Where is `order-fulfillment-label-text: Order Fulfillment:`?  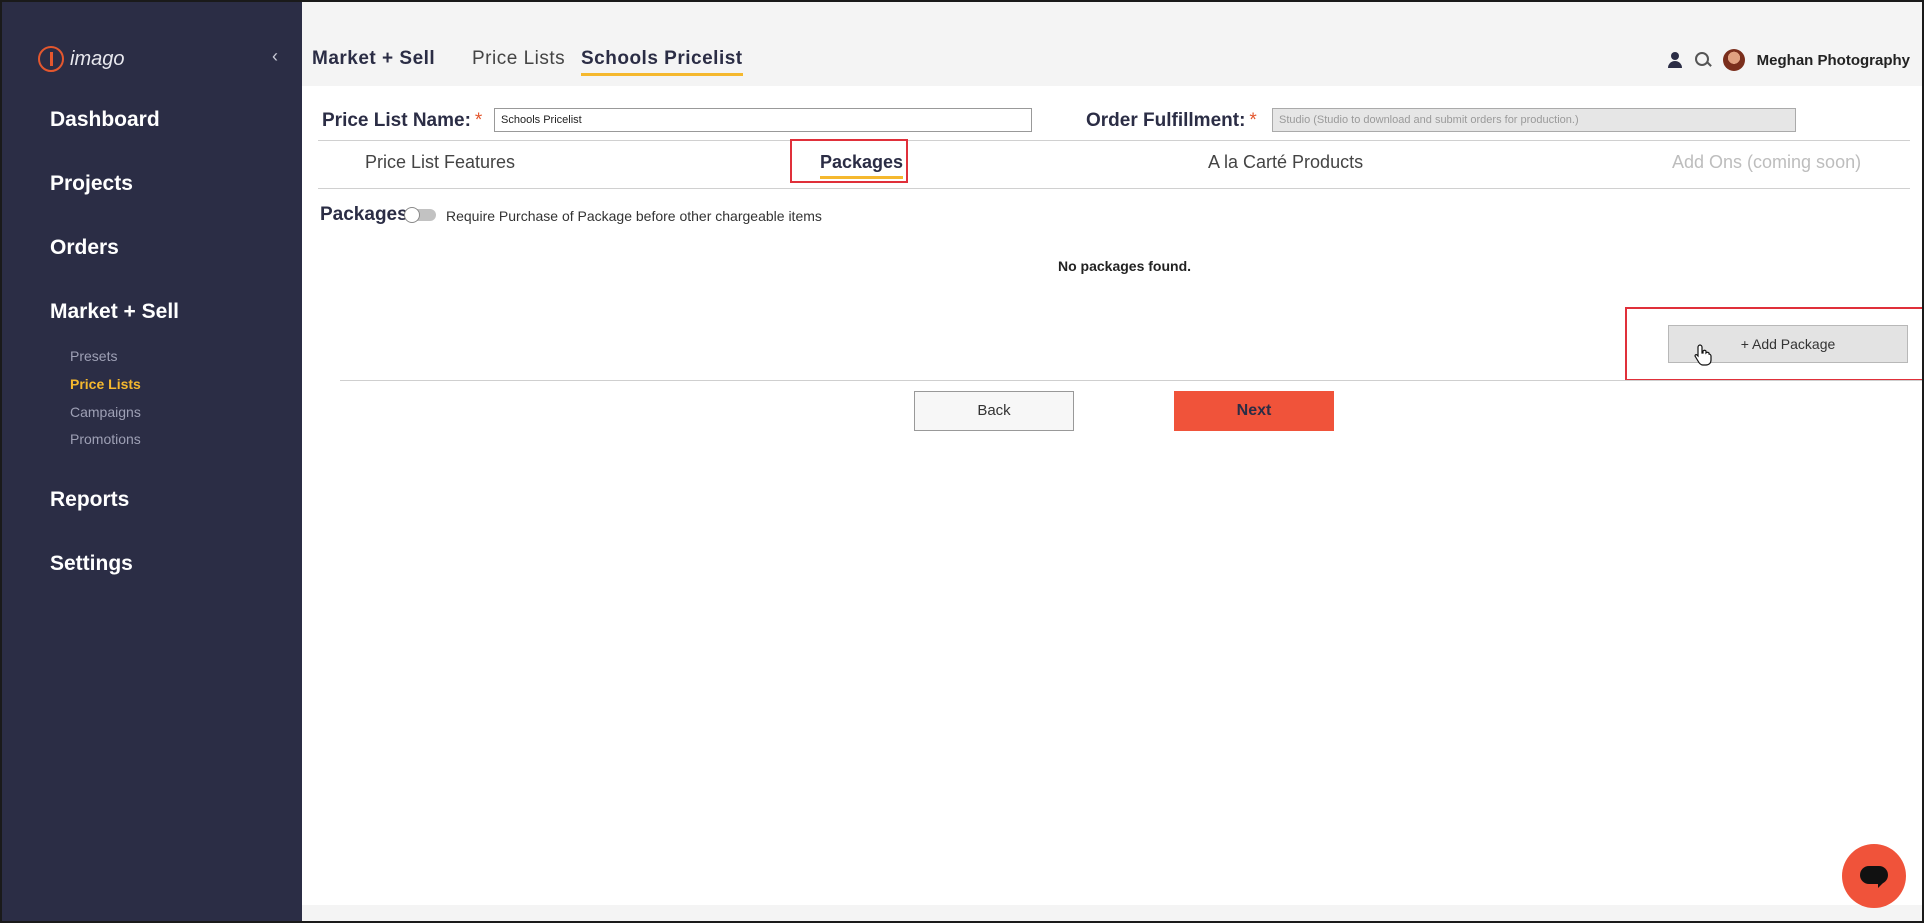 order-fulfillment-label-text: Order Fulfillment: is located at coordinates (1166, 120).